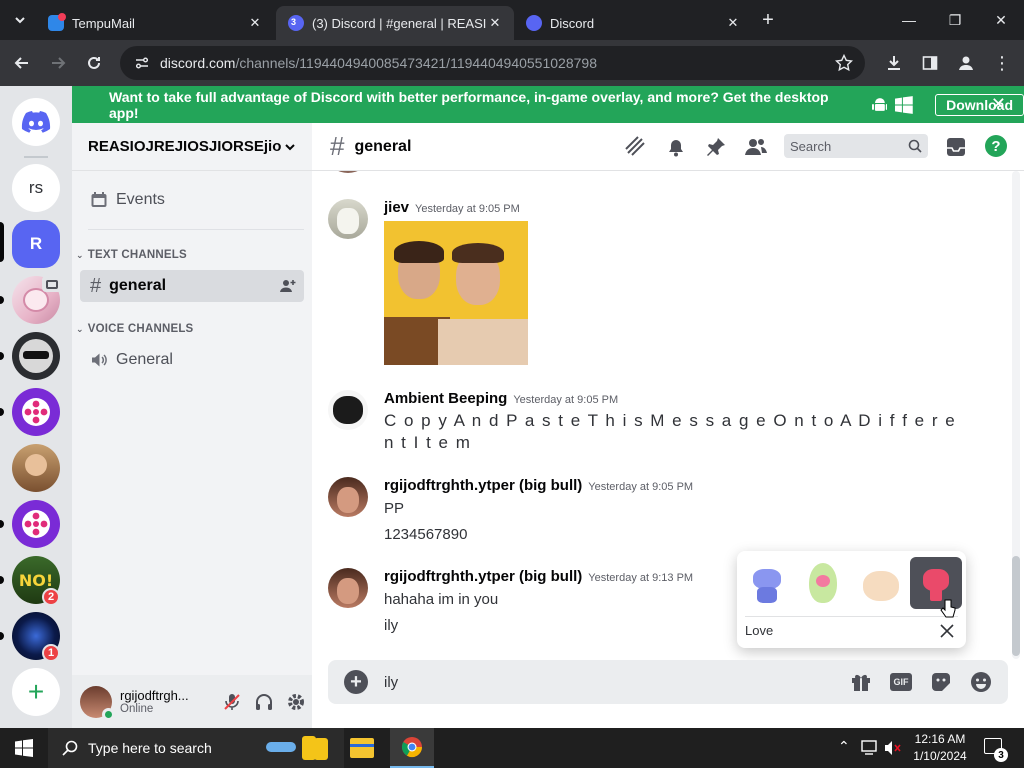  What do you see at coordinates (412, 748) in the screenshot?
I see `chrome-taskbar-icon` at bounding box center [412, 748].